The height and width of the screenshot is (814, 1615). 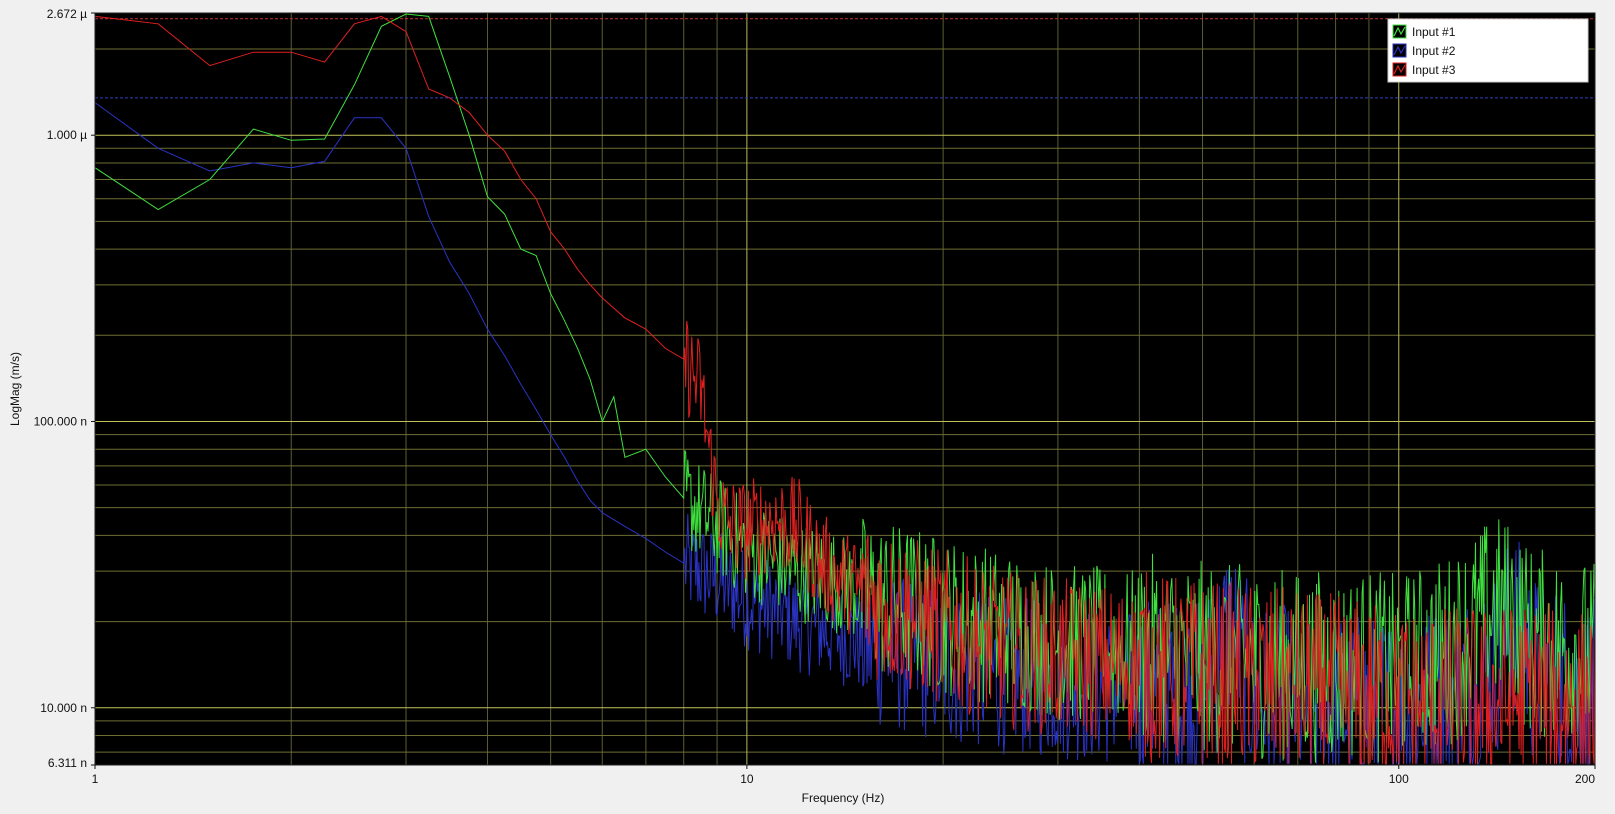 I want to click on y-tick-label: 6.311 n, so click(x=67, y=763).